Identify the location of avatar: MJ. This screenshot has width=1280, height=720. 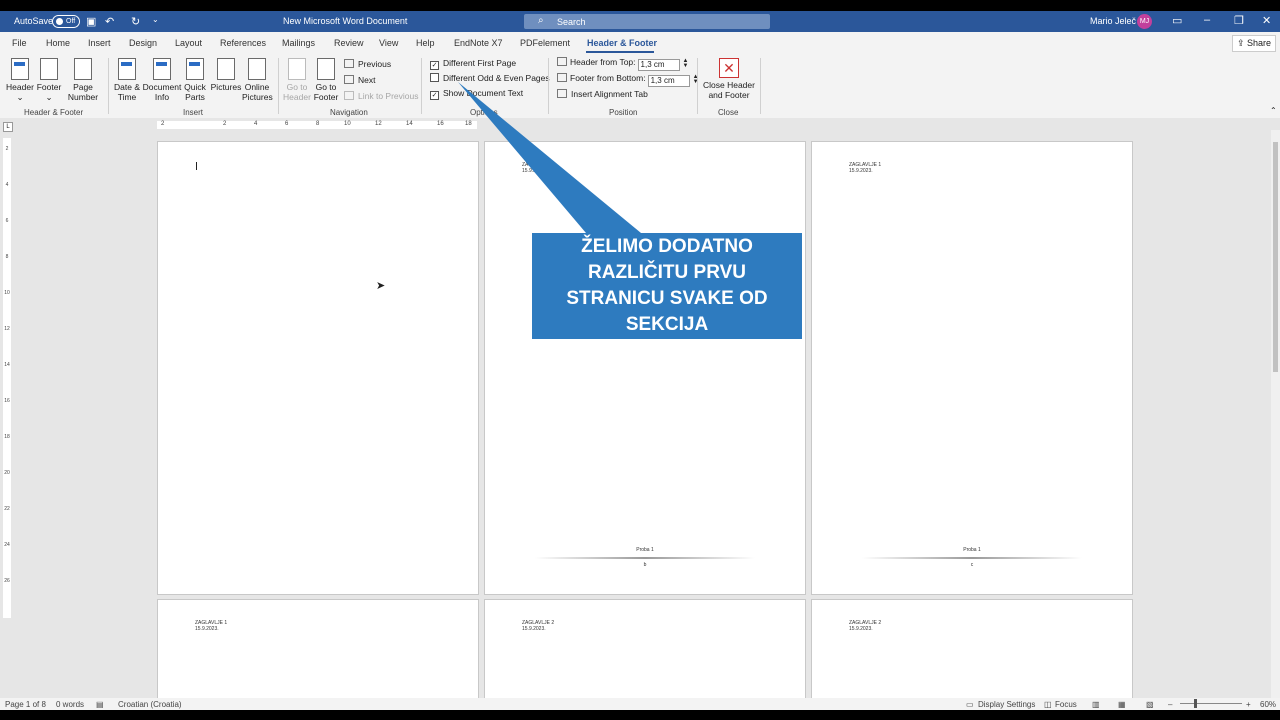
(1144, 21).